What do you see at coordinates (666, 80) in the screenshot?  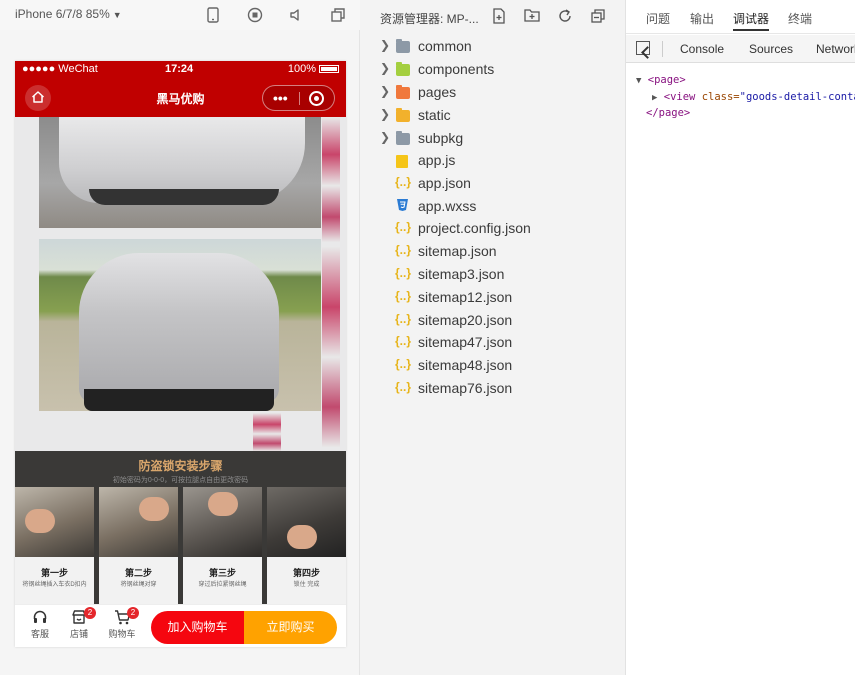 I see `page-open-tag: <page>` at bounding box center [666, 80].